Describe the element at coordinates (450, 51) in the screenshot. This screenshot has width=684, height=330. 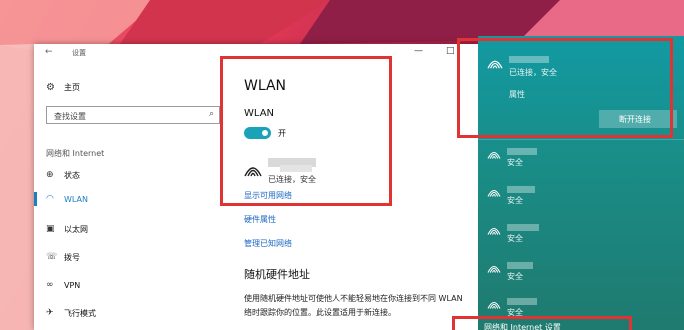
I see `maximize-button: □` at that location.